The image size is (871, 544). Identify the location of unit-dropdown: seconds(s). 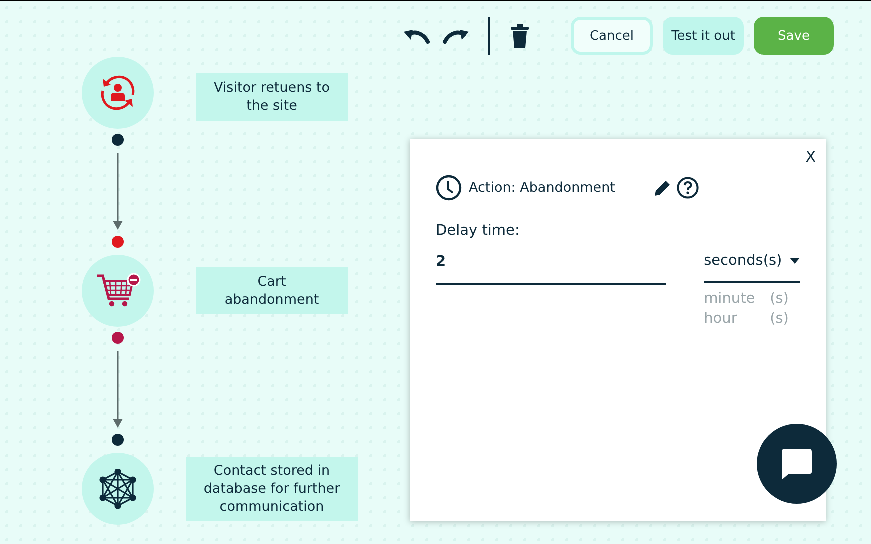
(752, 266).